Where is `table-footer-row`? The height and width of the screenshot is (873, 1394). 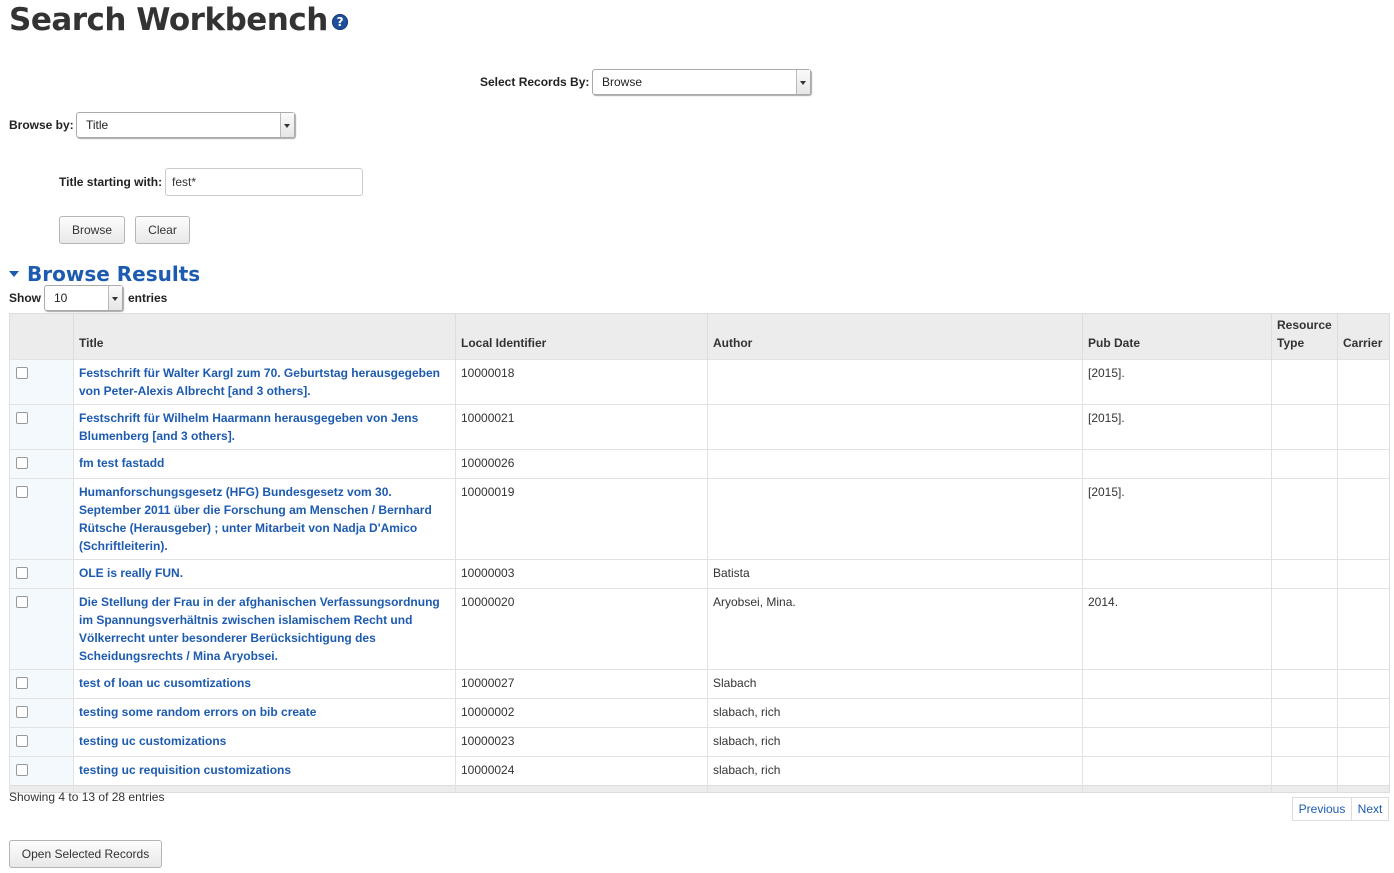 table-footer-row is located at coordinates (699, 789).